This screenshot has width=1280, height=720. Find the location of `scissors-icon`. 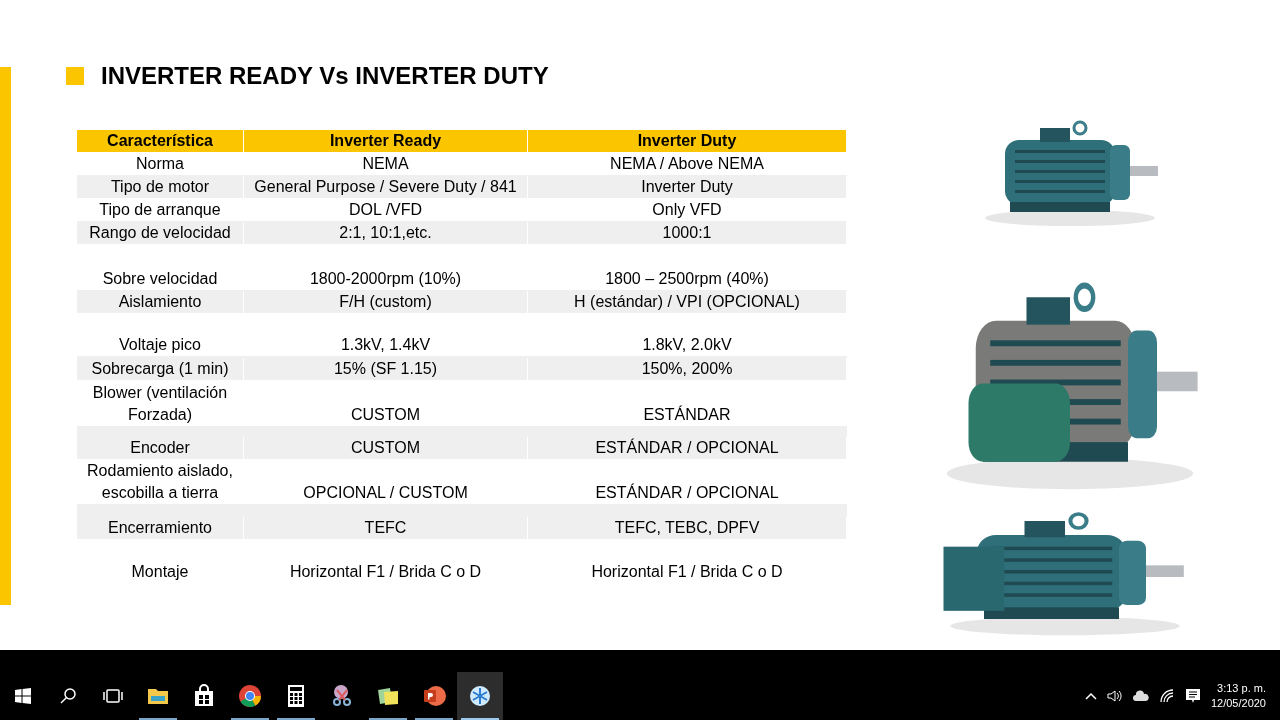

scissors-icon is located at coordinates (342, 696).